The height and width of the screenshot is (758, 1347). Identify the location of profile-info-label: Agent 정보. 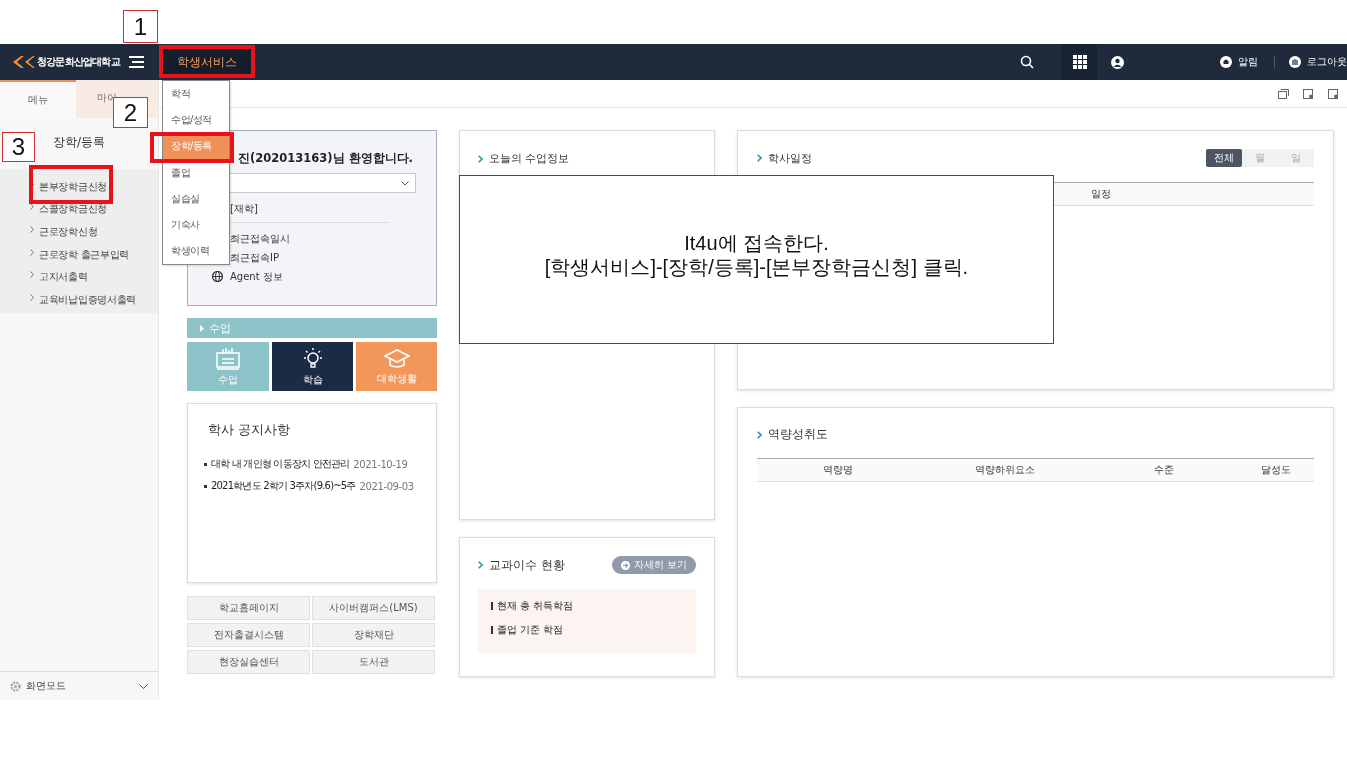
(256, 276).